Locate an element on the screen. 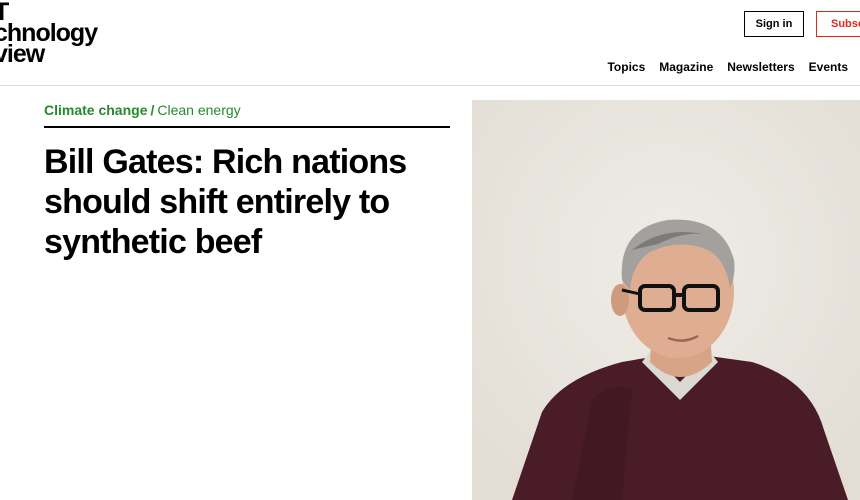  breadcrumb-category-link: Climate change is located at coordinates (95, 110).